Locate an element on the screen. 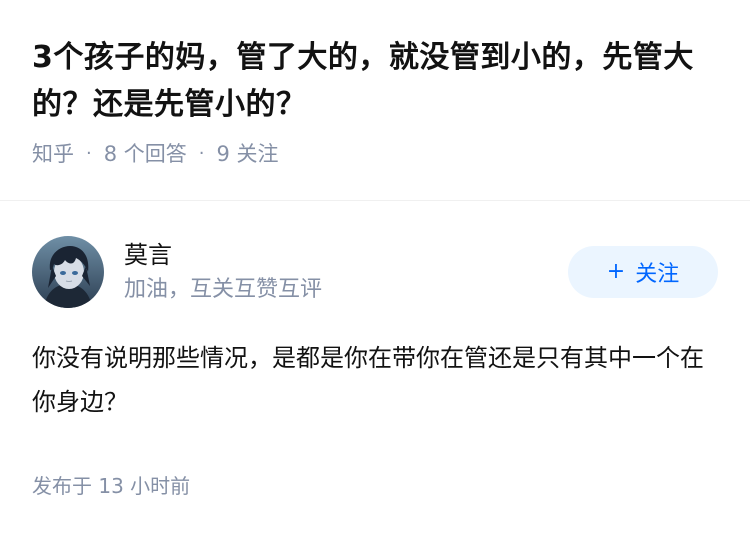 This screenshot has height=538, width=750. author-row: 莫言 加油，互关互赞互评 + 关注 is located at coordinates (375, 272).